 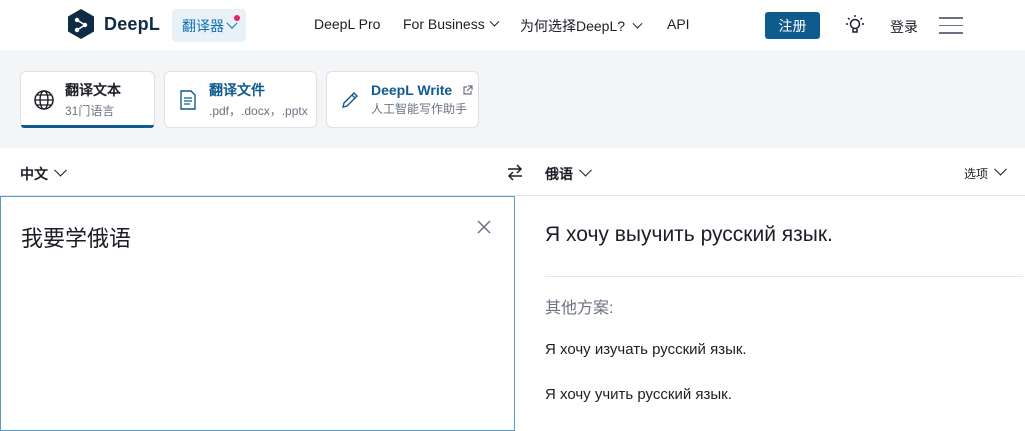 I want to click on source-language-label: 中文, so click(x=34, y=174).